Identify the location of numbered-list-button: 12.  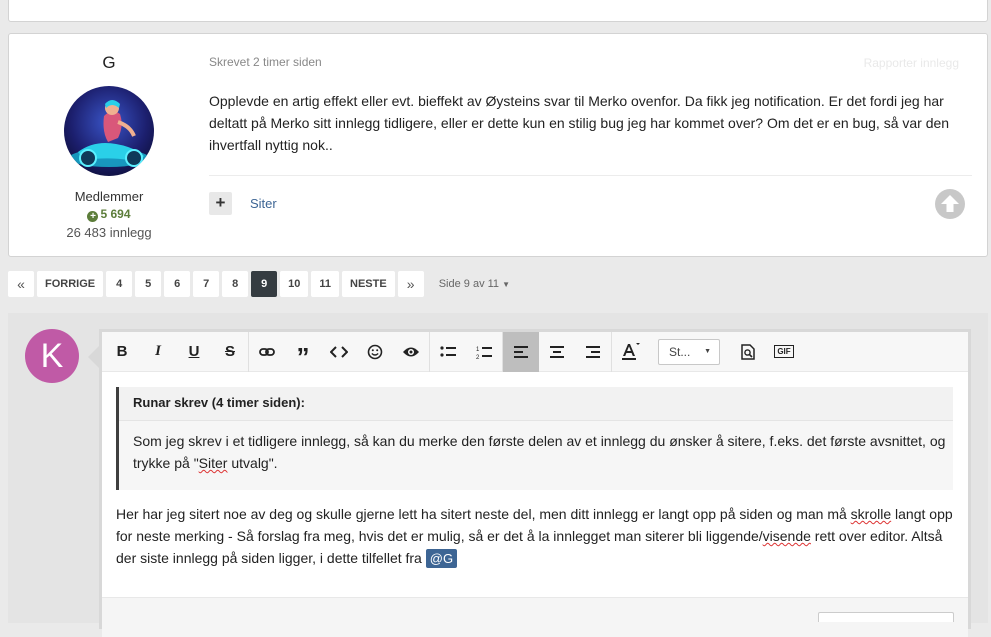
(484, 352).